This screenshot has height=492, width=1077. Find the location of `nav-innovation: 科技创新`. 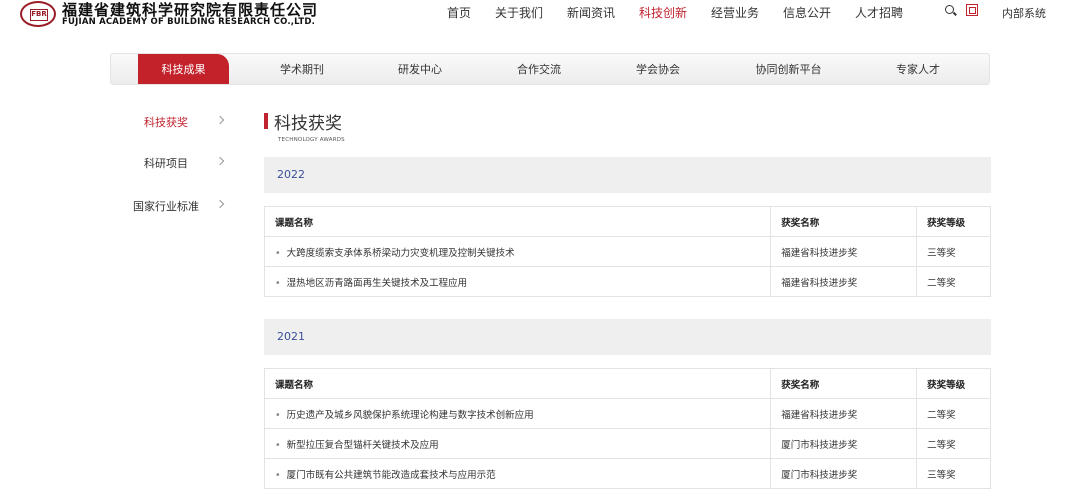

nav-innovation: 科技创新 is located at coordinates (663, 12).